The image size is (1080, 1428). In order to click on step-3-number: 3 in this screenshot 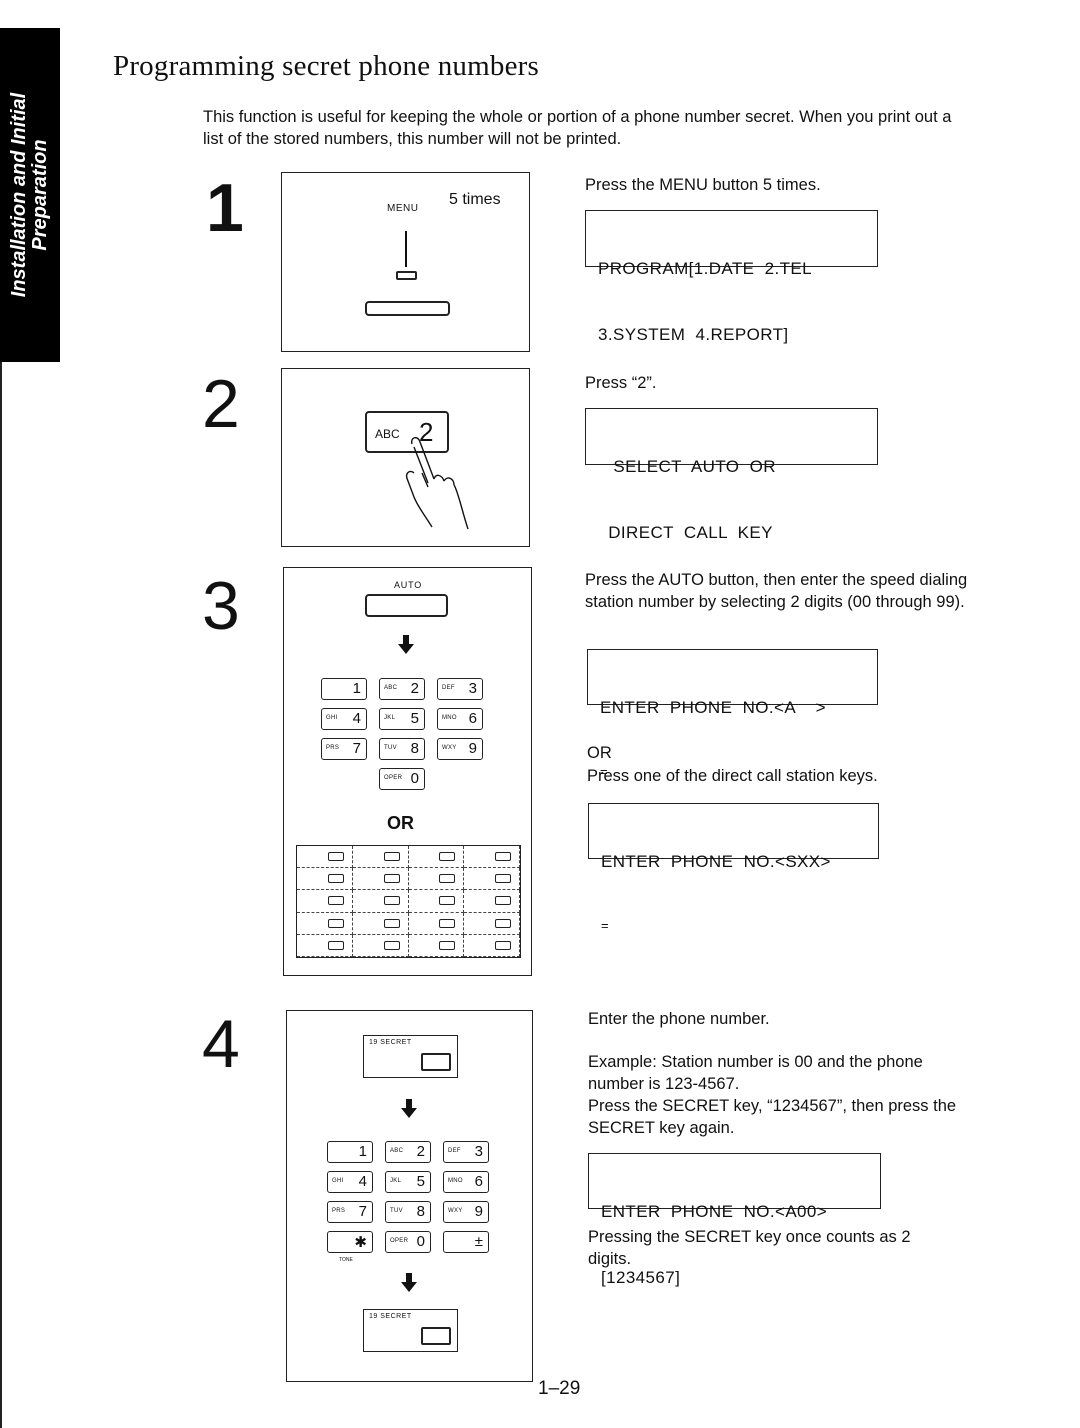, I will do `click(221, 606)`.